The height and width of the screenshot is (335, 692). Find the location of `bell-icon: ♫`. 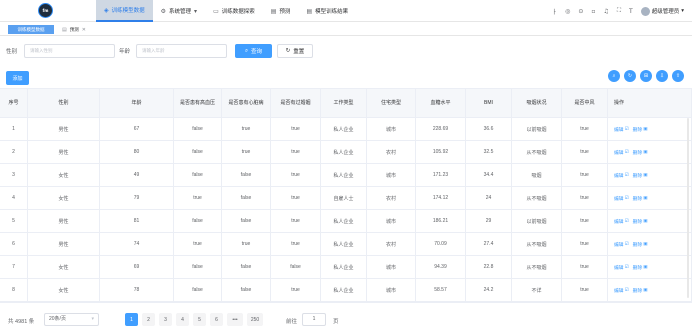

bell-icon: ♫ is located at coordinates (605, 11).